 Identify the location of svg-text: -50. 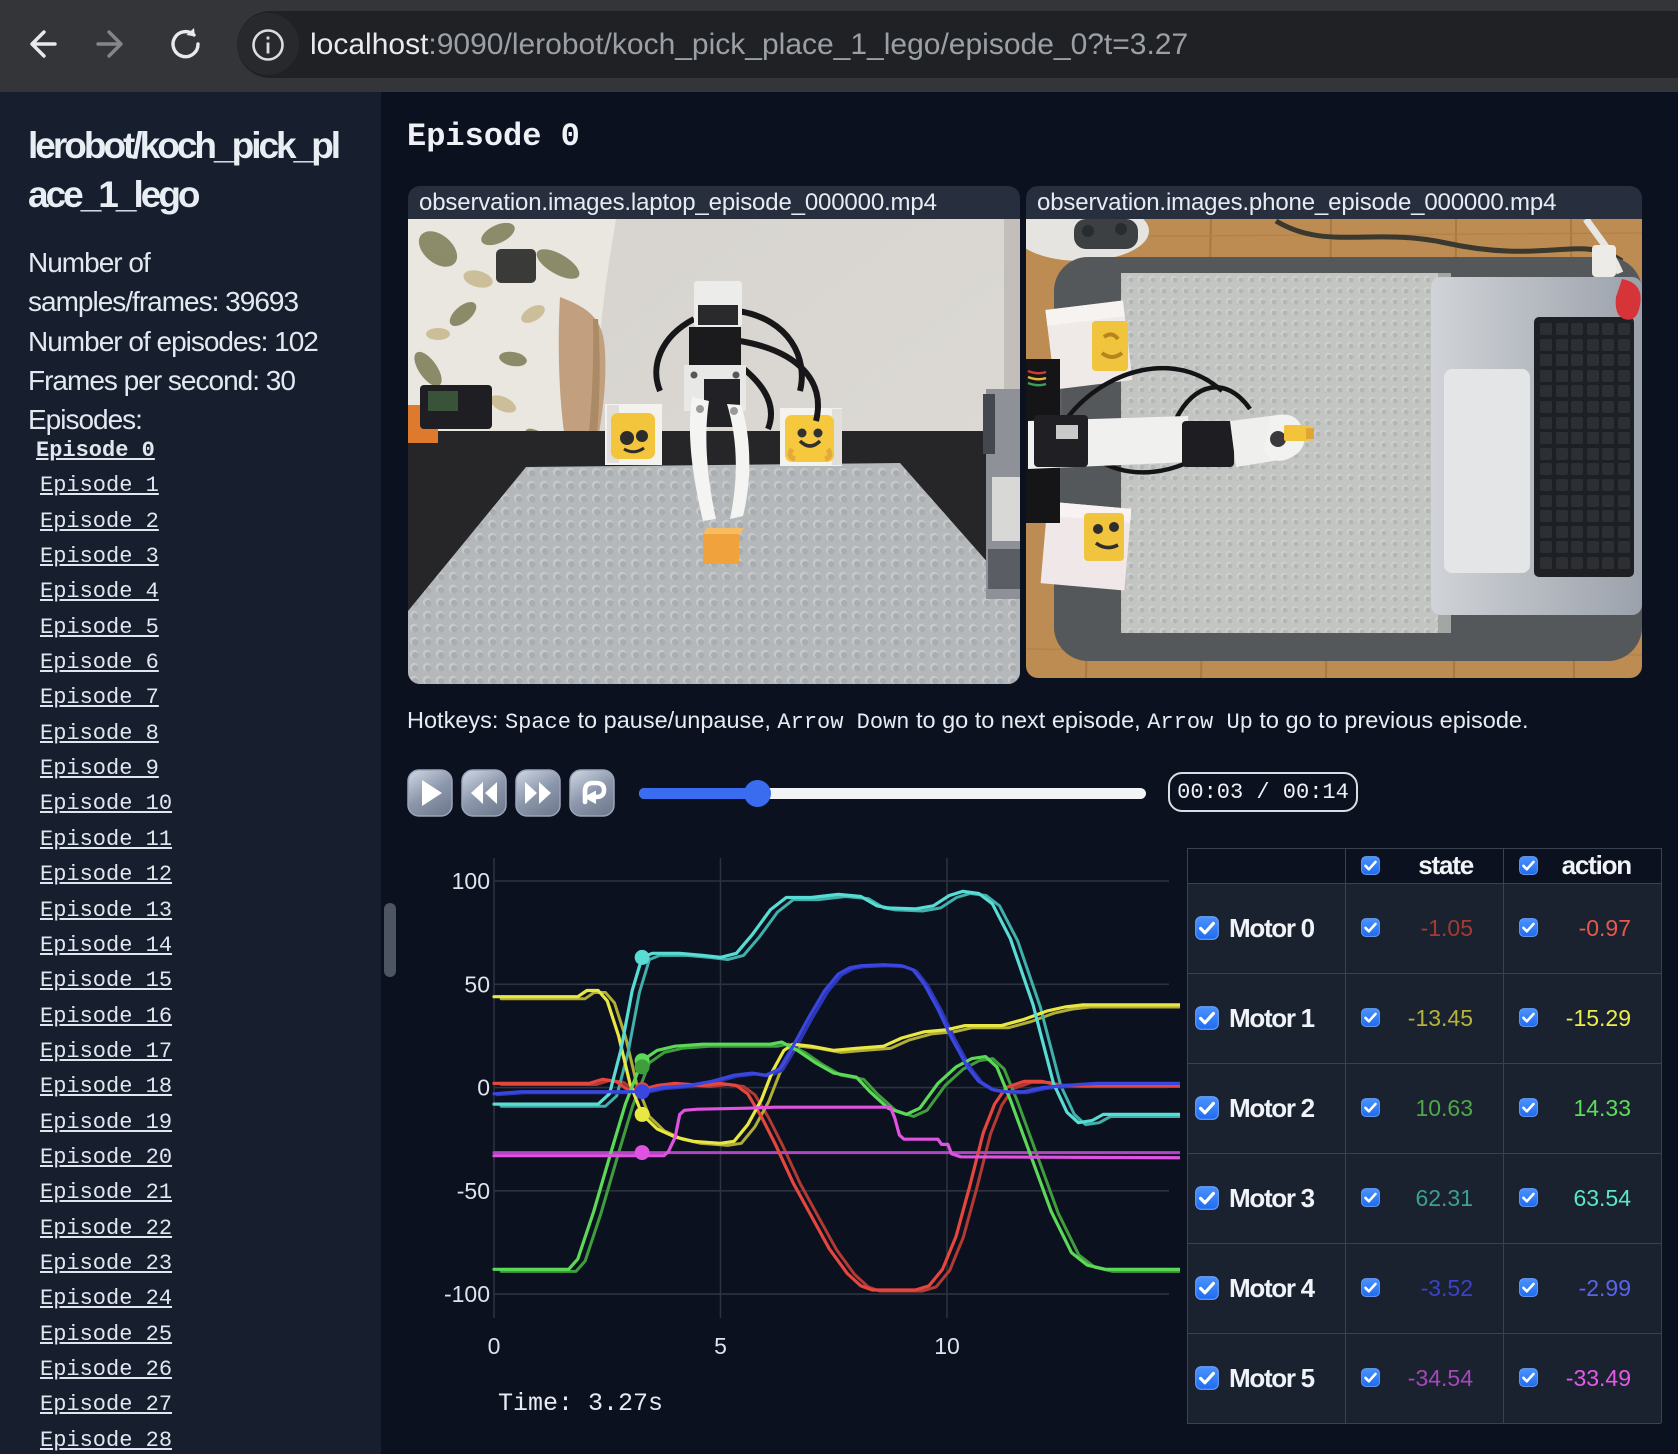
(473, 1191).